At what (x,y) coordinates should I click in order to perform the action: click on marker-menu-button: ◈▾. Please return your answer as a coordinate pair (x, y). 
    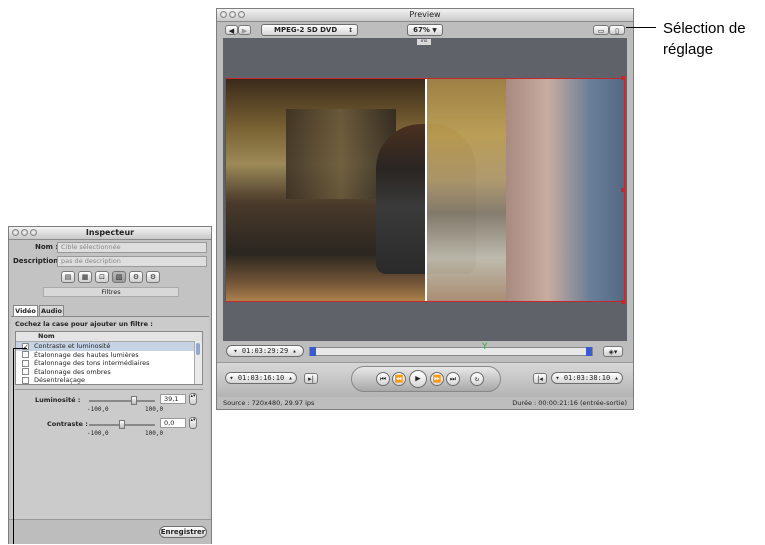
    Looking at the image, I should click on (613, 351).